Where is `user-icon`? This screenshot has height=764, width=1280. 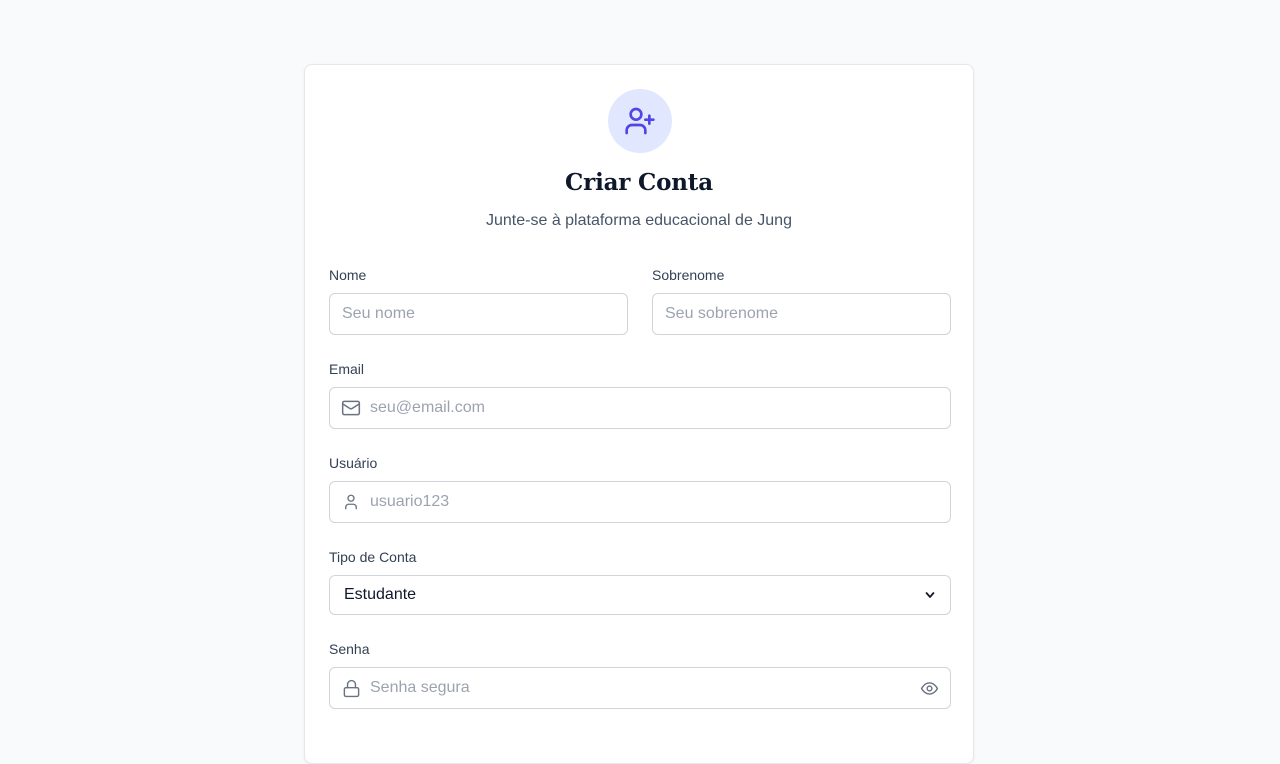 user-icon is located at coordinates (351, 502).